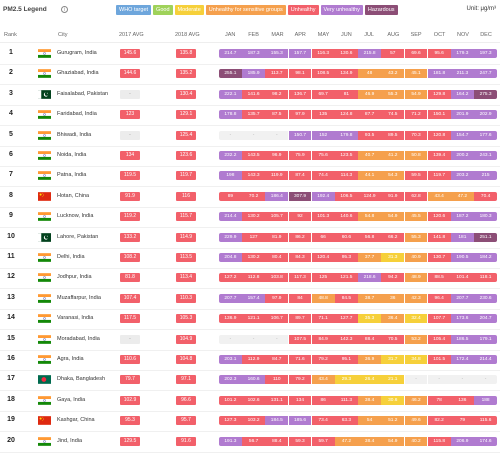  Describe the element at coordinates (346, 319) in the screenshot. I see `monthly-value-cell: 127.7` at that location.